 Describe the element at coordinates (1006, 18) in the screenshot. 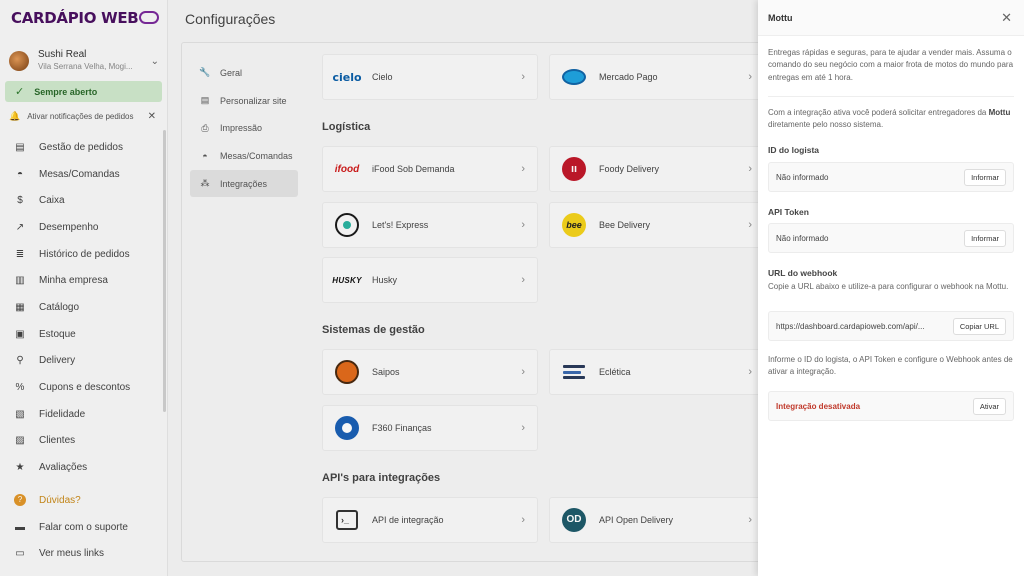

I see `close-icon: ✕` at that location.